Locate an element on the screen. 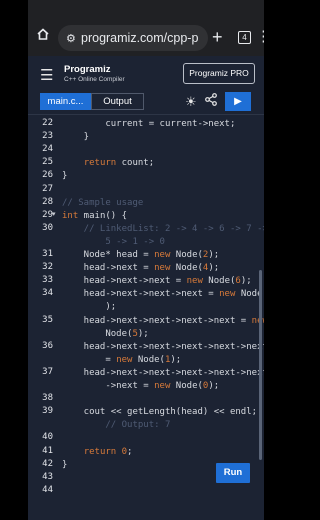  code-token: current = current->next; is located at coordinates (149, 124).